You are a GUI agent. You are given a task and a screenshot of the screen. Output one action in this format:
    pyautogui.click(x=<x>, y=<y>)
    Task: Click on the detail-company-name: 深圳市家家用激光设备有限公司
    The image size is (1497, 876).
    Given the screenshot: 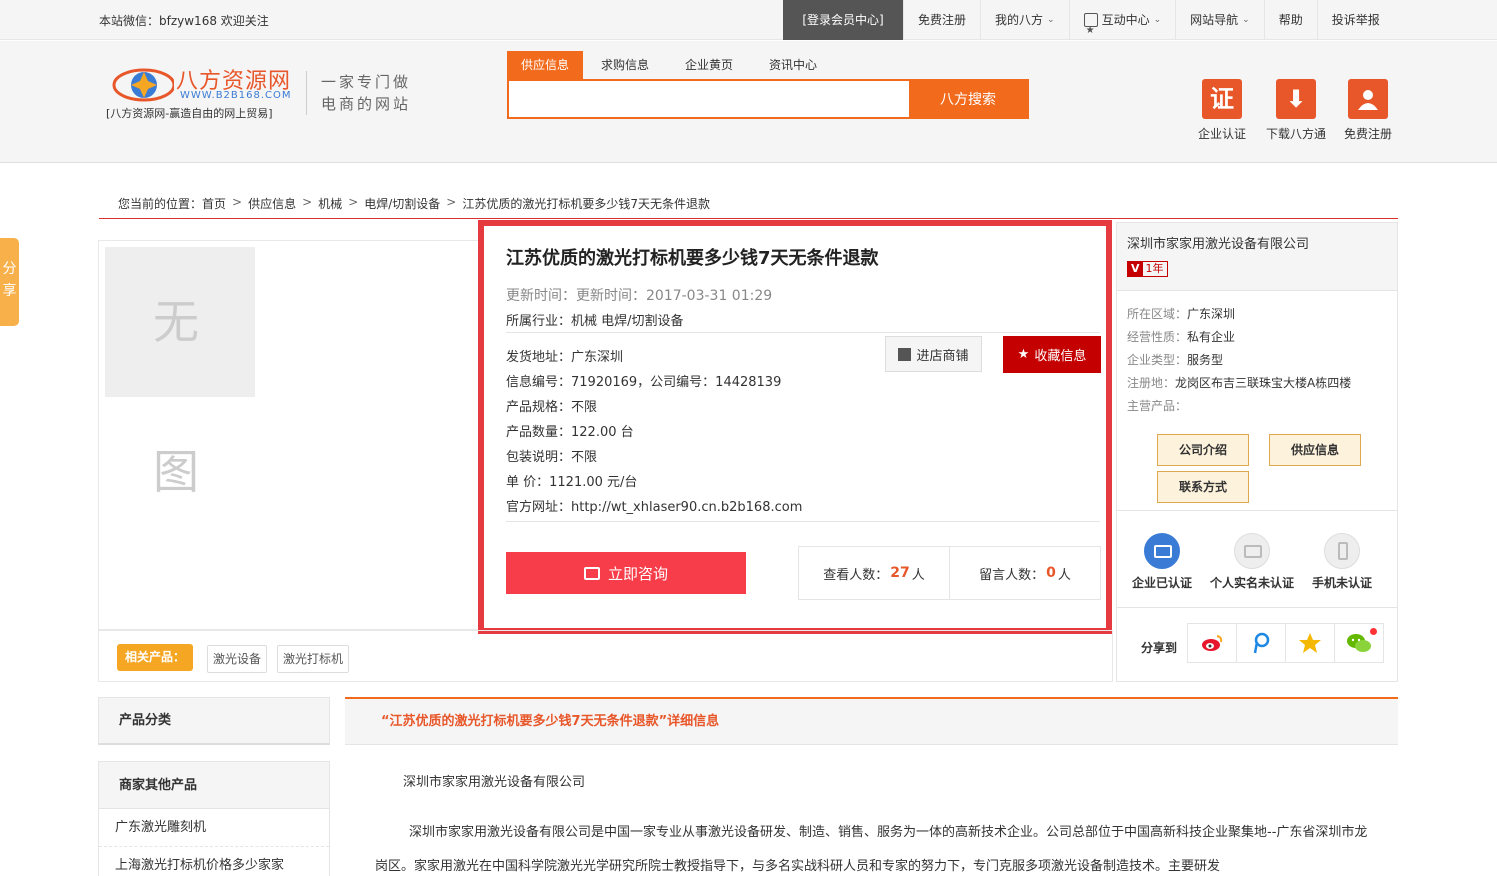 What is the action you would take?
    pyautogui.click(x=494, y=782)
    